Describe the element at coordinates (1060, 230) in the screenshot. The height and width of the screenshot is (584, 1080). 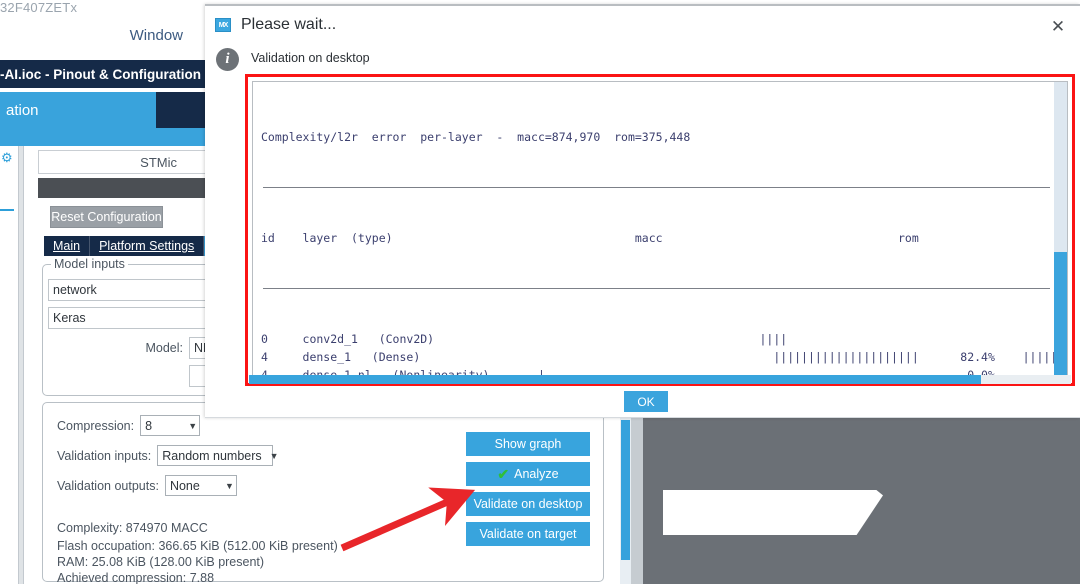
I see `console-vertical-scrollbar` at that location.